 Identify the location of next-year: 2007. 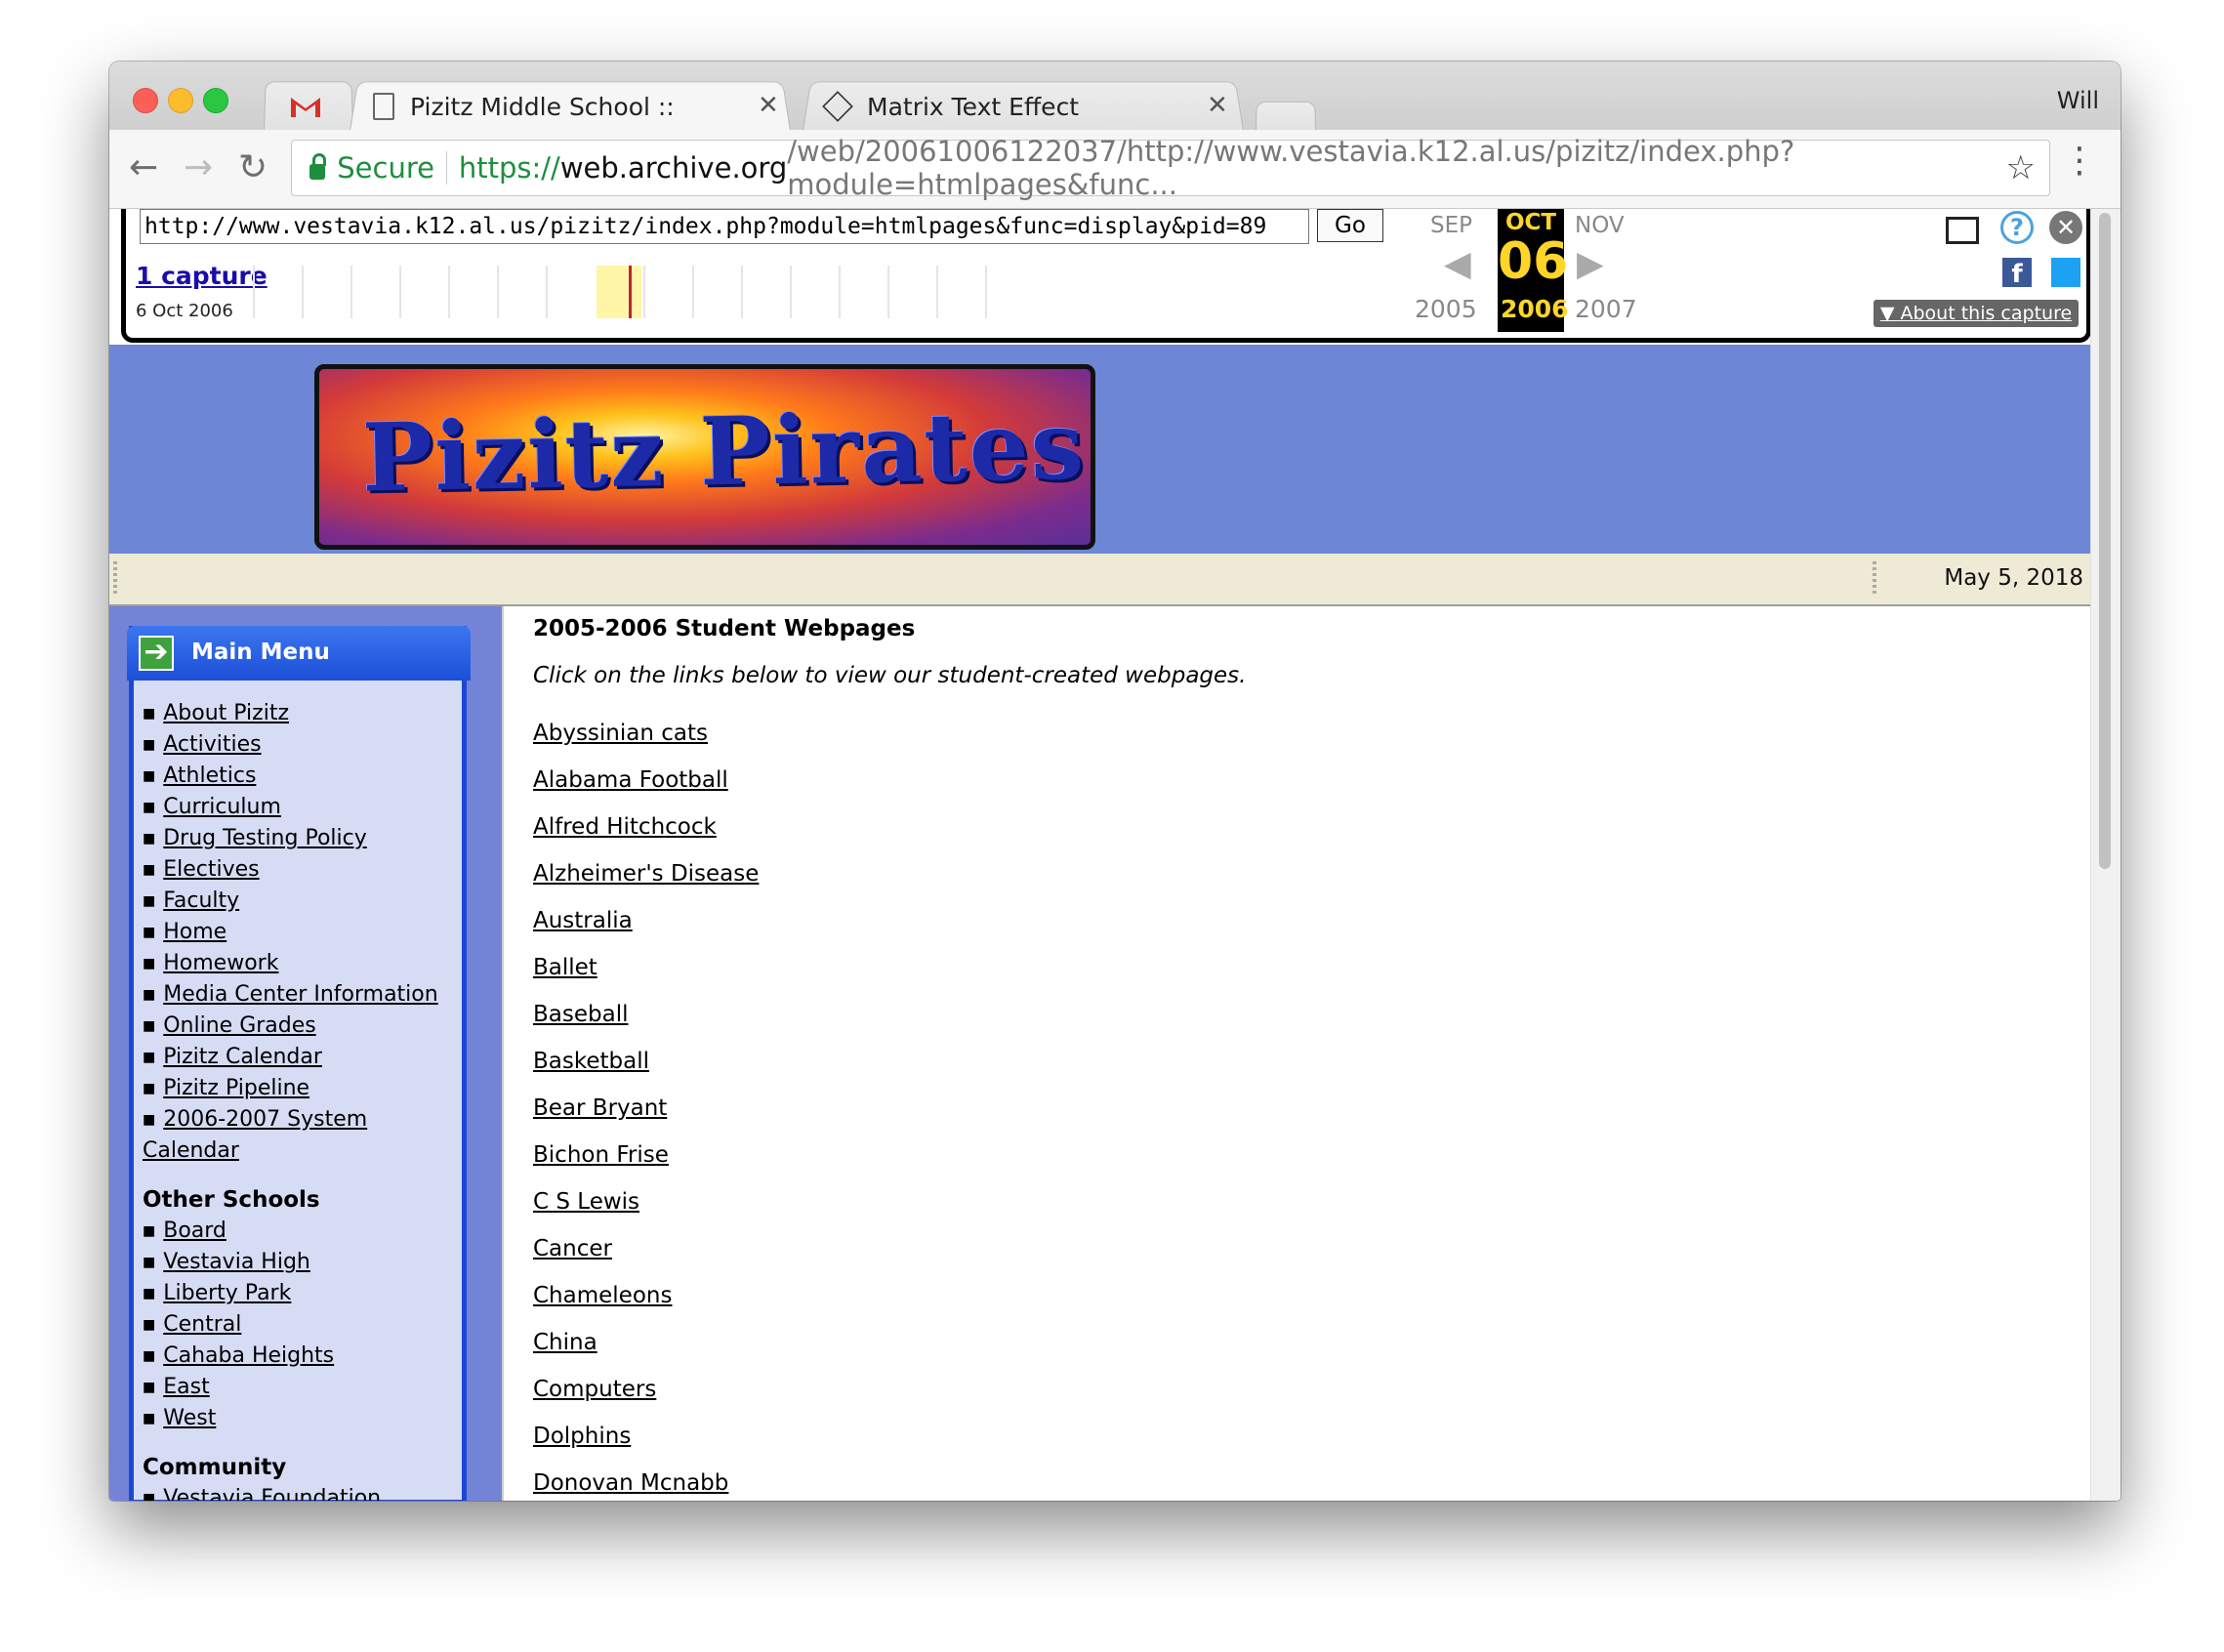
(1606, 309).